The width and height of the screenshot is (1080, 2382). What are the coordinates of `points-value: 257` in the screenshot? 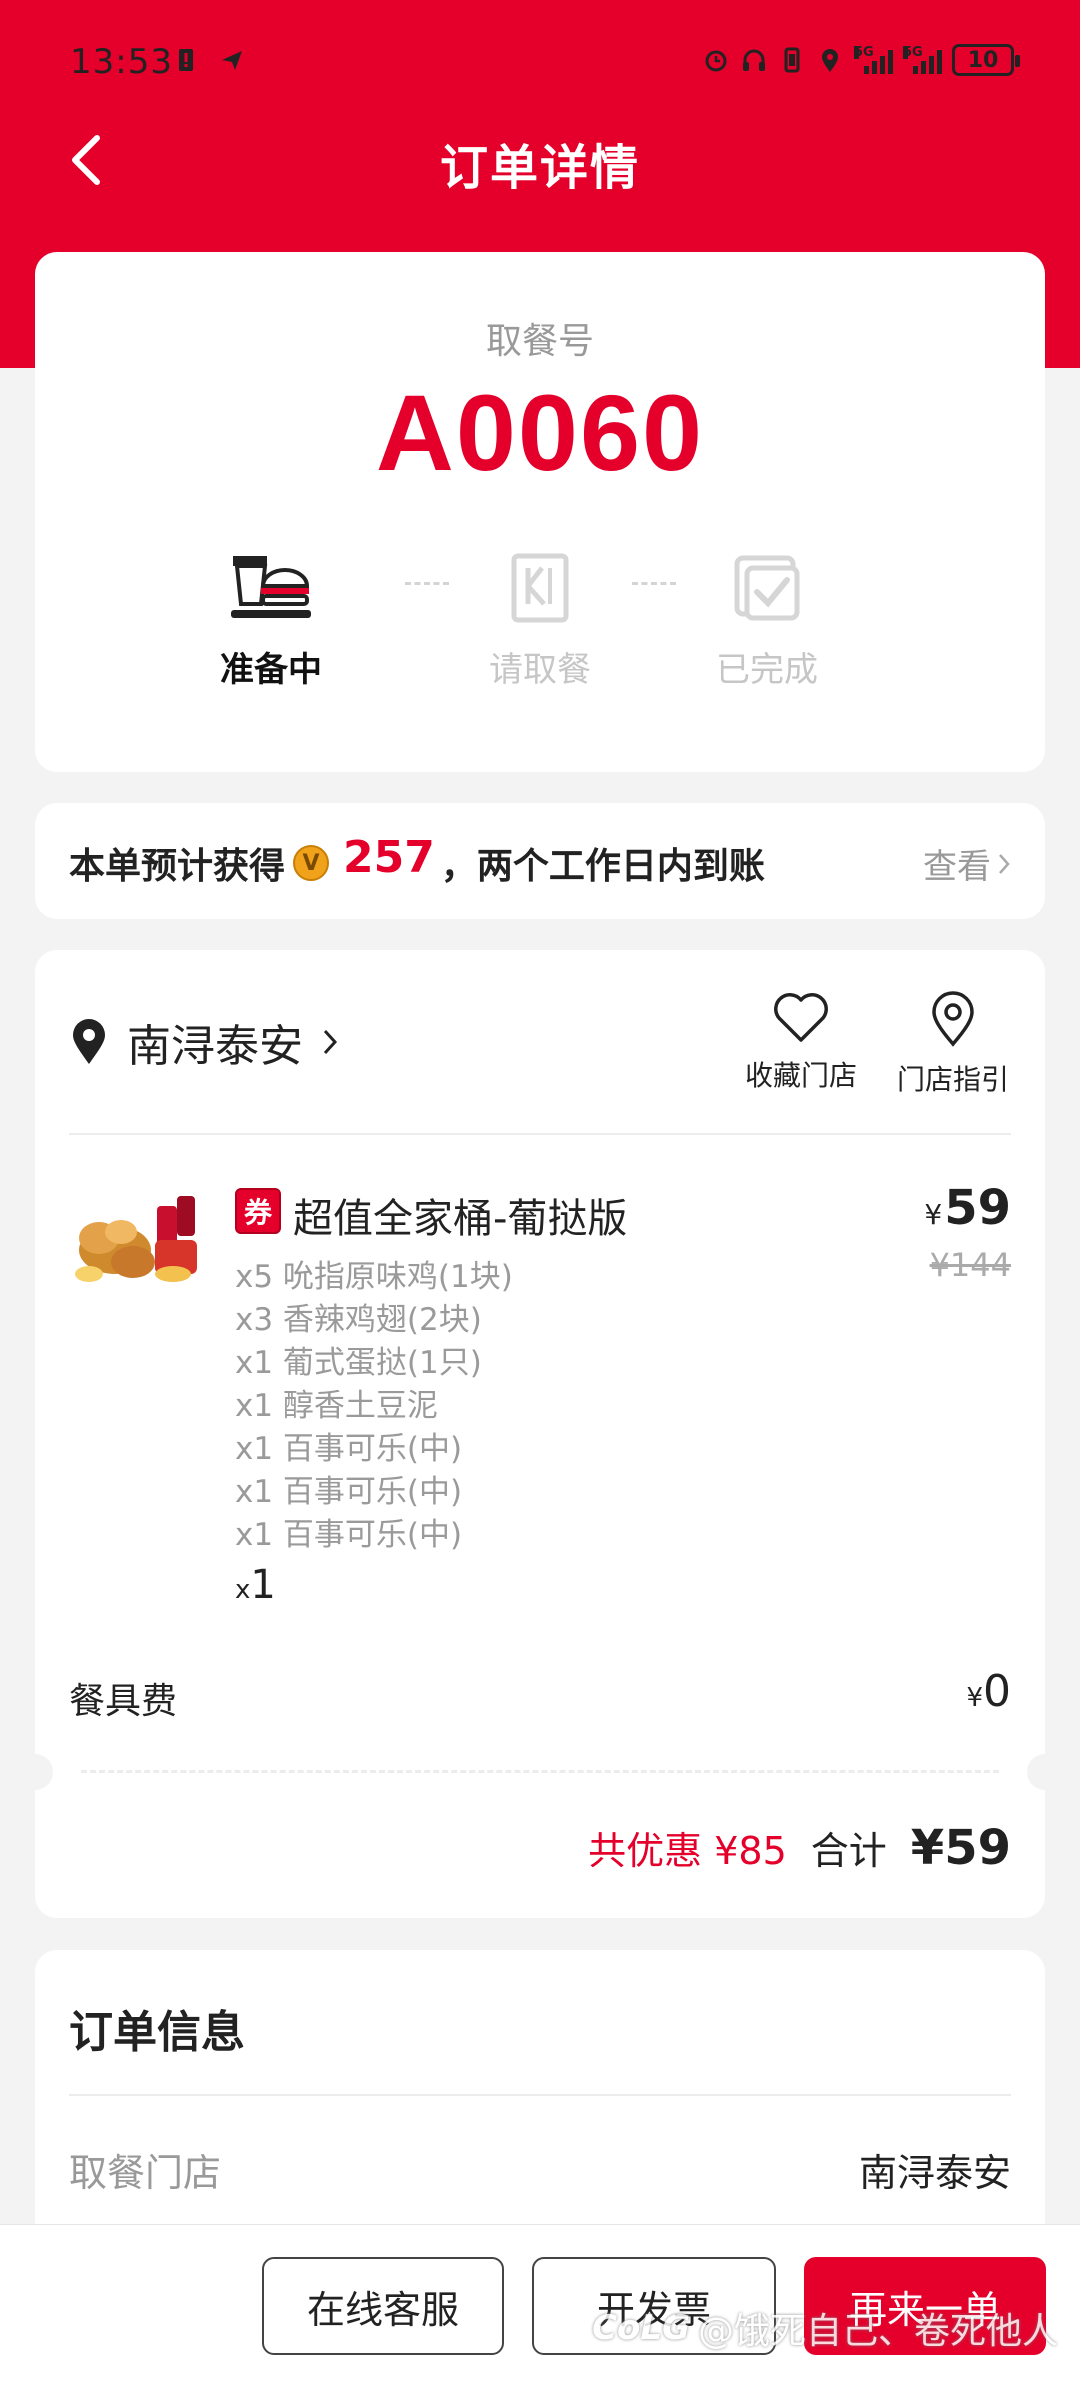 It's located at (389, 857).